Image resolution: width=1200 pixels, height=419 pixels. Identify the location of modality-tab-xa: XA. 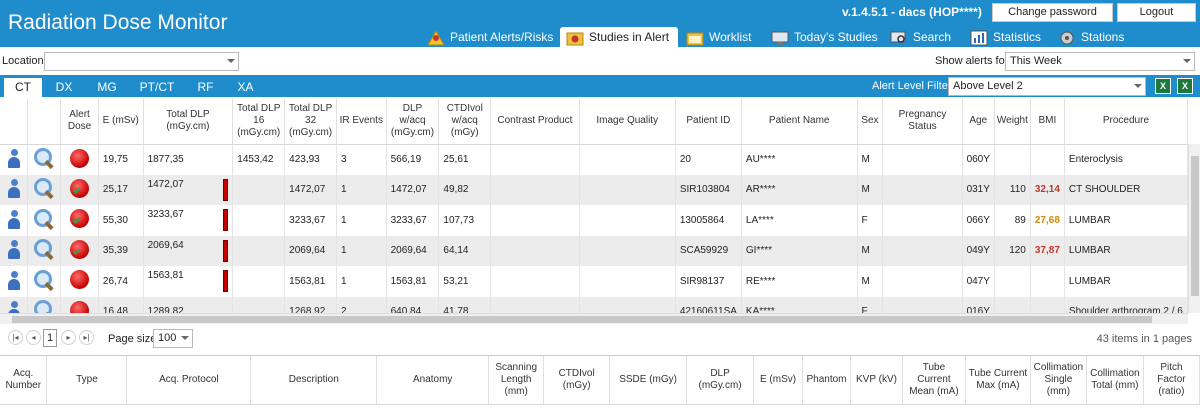
(245, 87).